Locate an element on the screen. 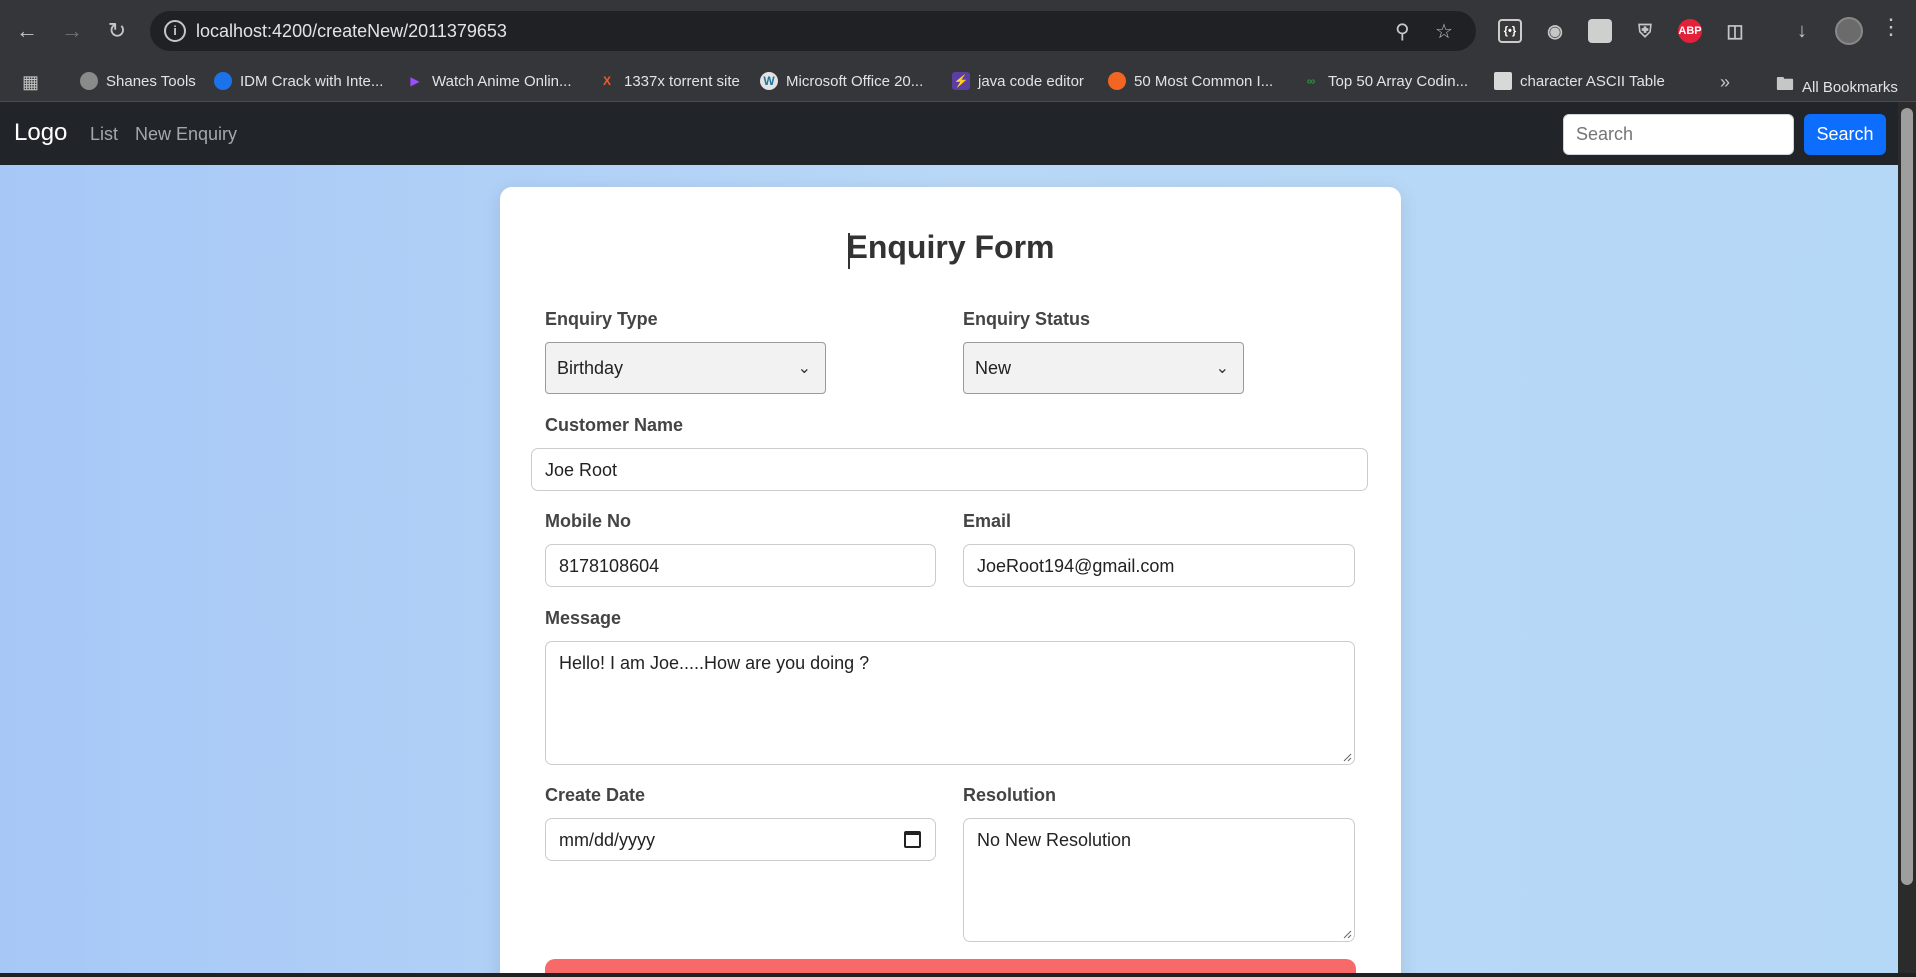 This screenshot has height=977, width=1916. submit-button is located at coordinates (950, 966).